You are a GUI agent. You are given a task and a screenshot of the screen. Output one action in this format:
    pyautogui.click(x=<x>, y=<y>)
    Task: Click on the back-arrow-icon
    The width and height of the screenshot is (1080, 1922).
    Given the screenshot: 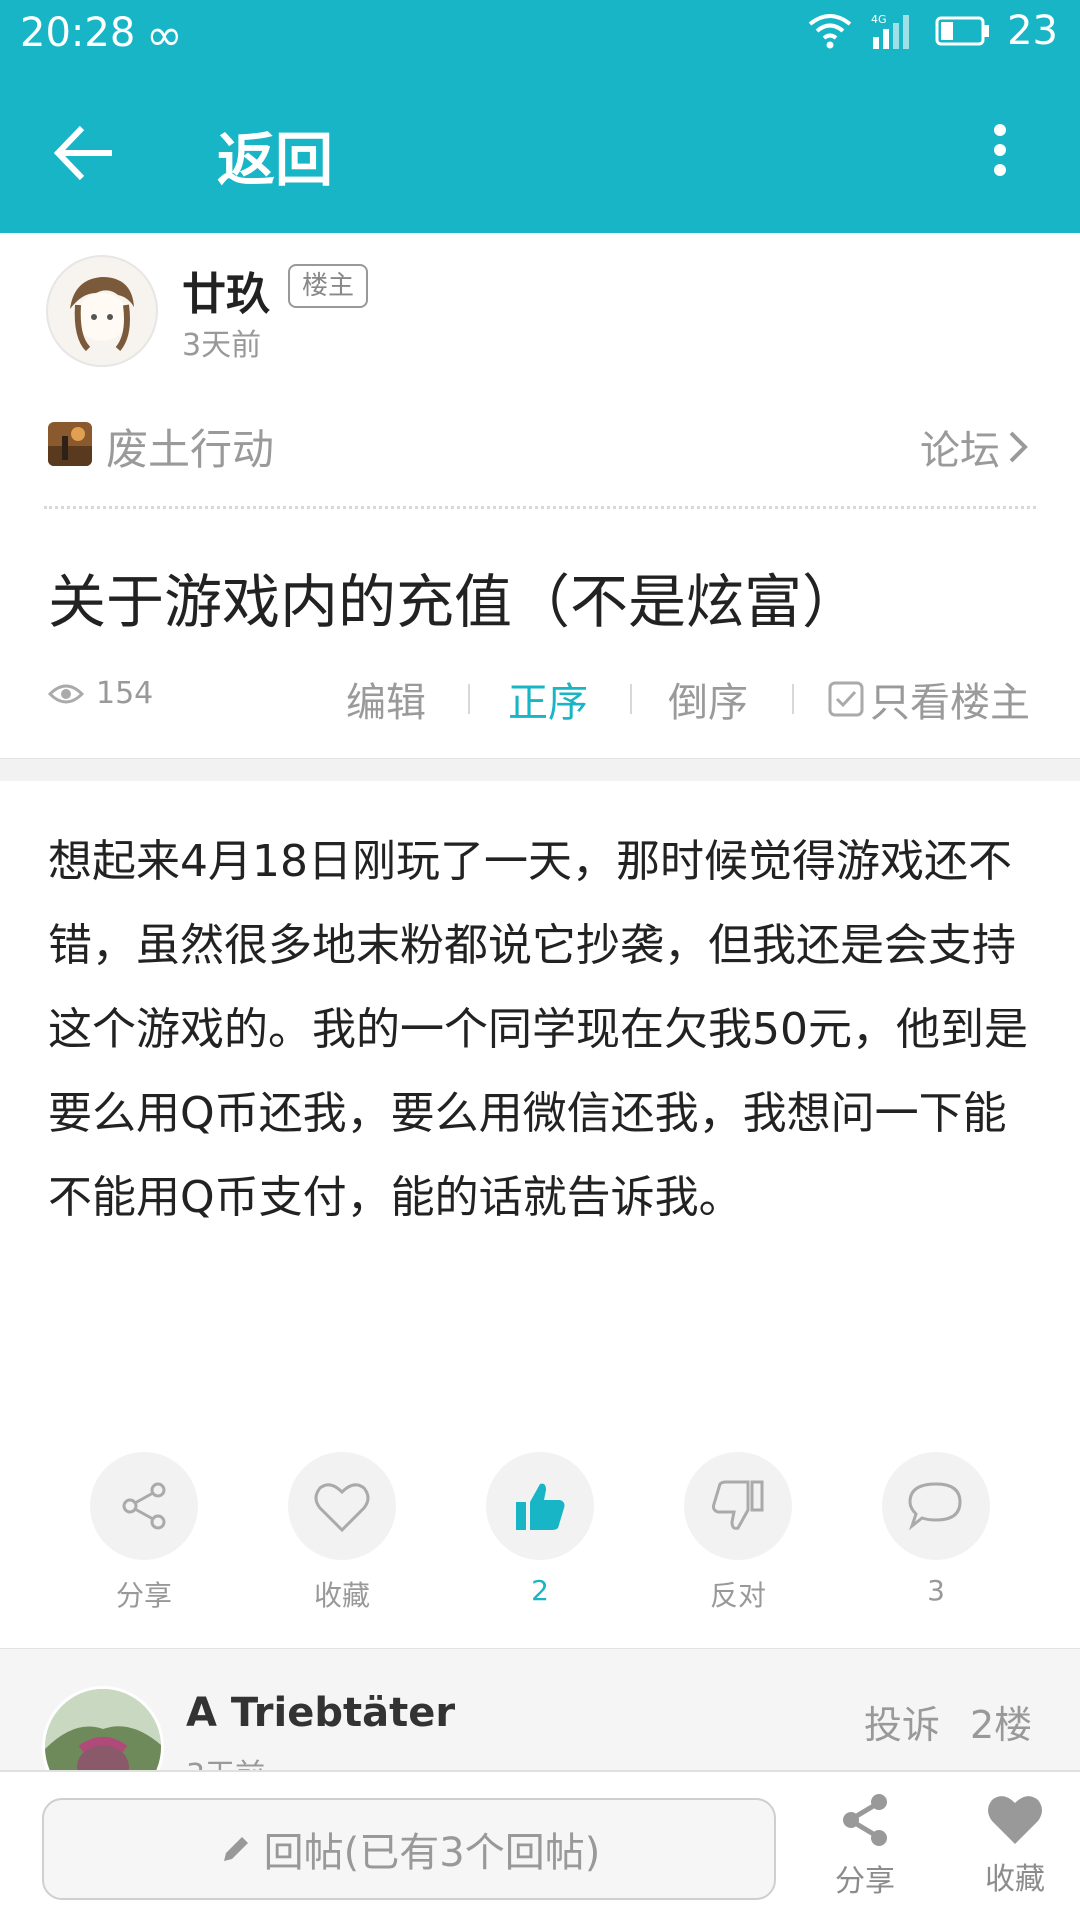 What is the action you would take?
    pyautogui.click(x=85, y=153)
    